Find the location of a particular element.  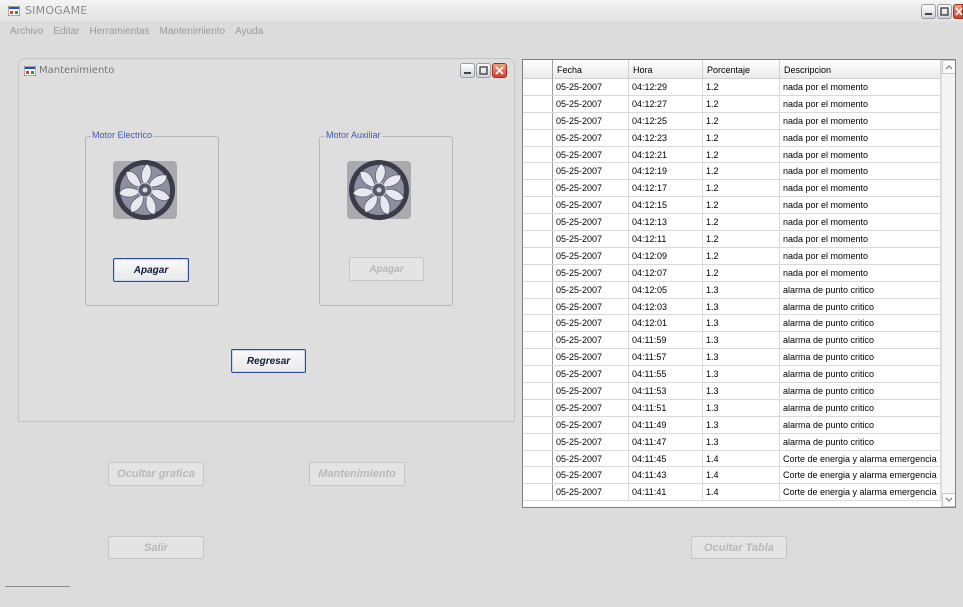

column-header-descripcion: Descripcion is located at coordinates (860, 69).